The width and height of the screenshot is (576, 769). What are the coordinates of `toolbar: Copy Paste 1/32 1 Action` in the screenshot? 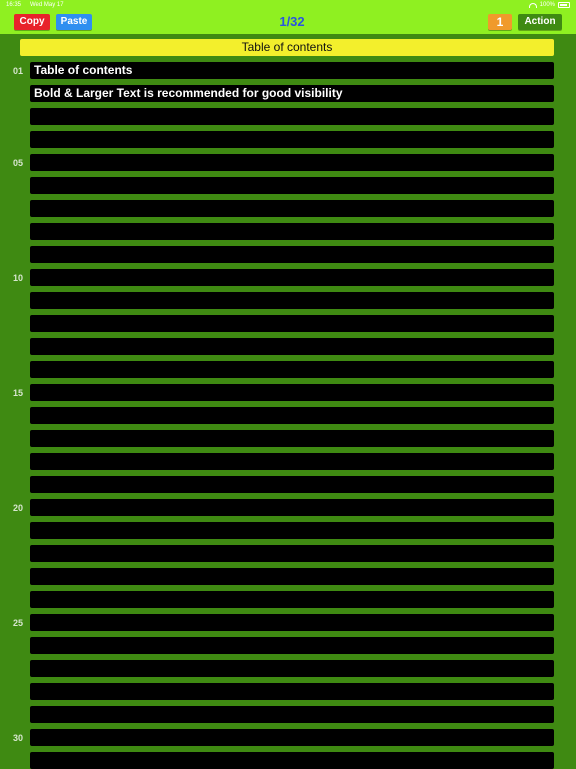 It's located at (288, 22).